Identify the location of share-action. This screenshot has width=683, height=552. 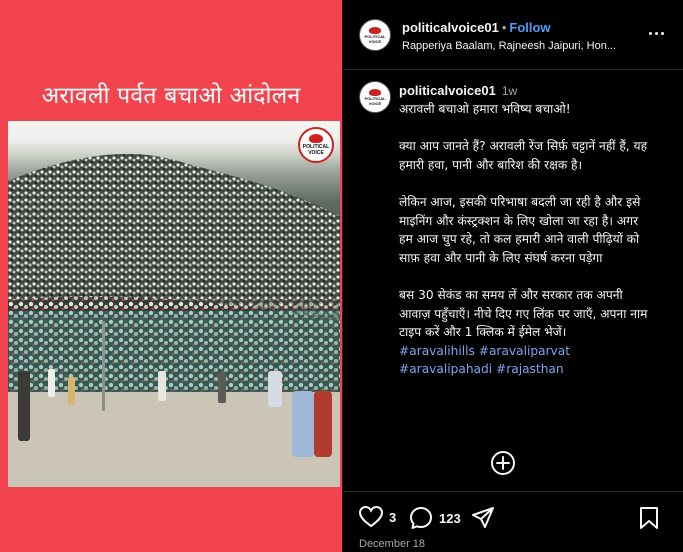
(483, 518).